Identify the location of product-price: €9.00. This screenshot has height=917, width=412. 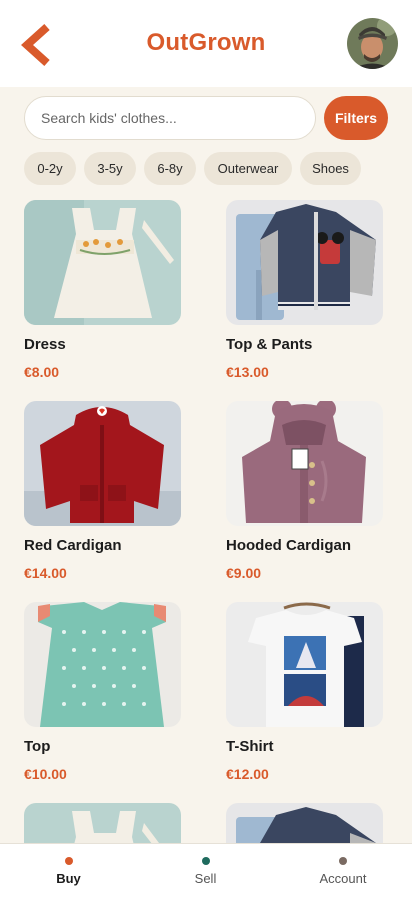
(244, 573).